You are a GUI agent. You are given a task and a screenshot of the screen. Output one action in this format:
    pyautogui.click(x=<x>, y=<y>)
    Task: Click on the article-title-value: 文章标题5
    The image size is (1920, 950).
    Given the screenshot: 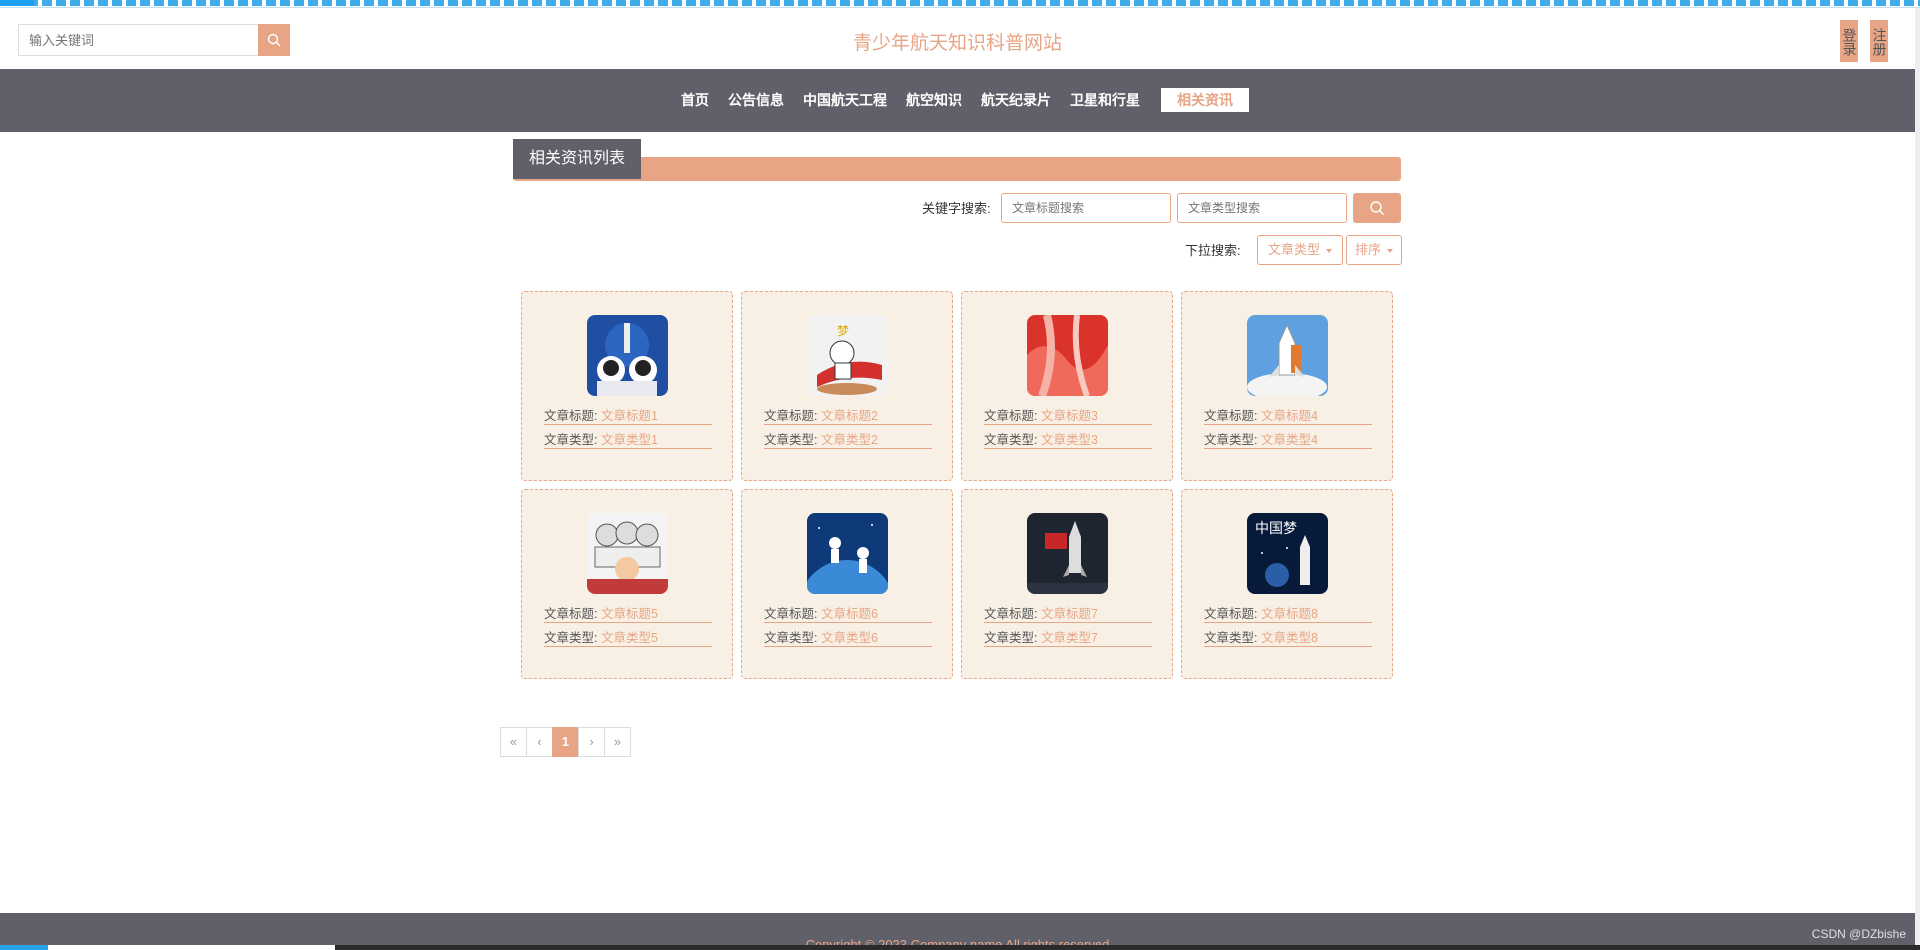 What is the action you would take?
    pyautogui.click(x=629, y=614)
    